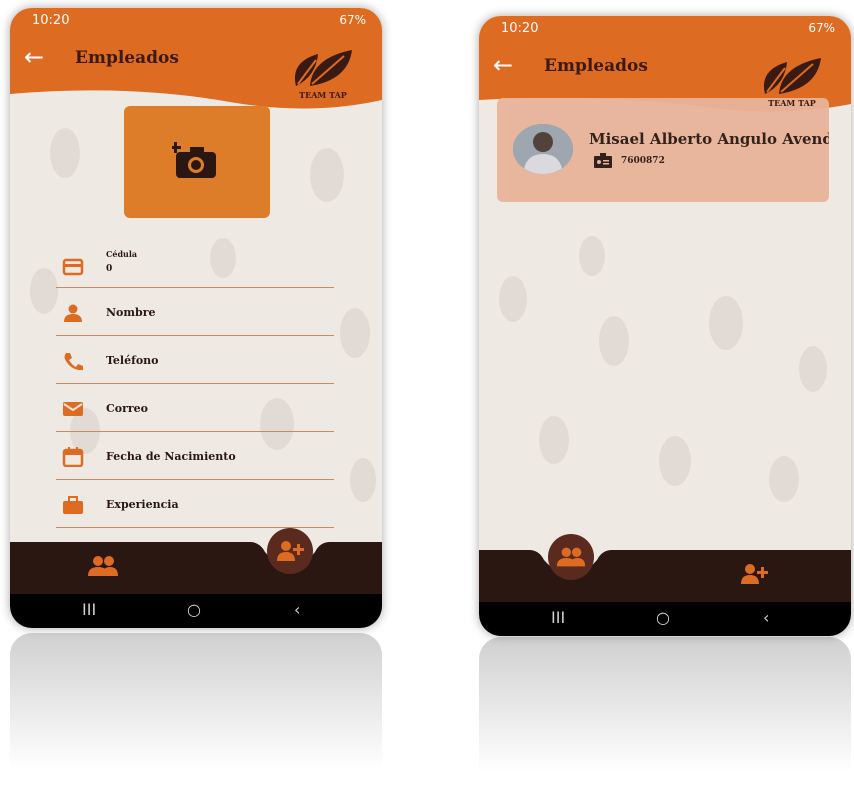  I want to click on add-employee-tab-icon, so click(754, 574).